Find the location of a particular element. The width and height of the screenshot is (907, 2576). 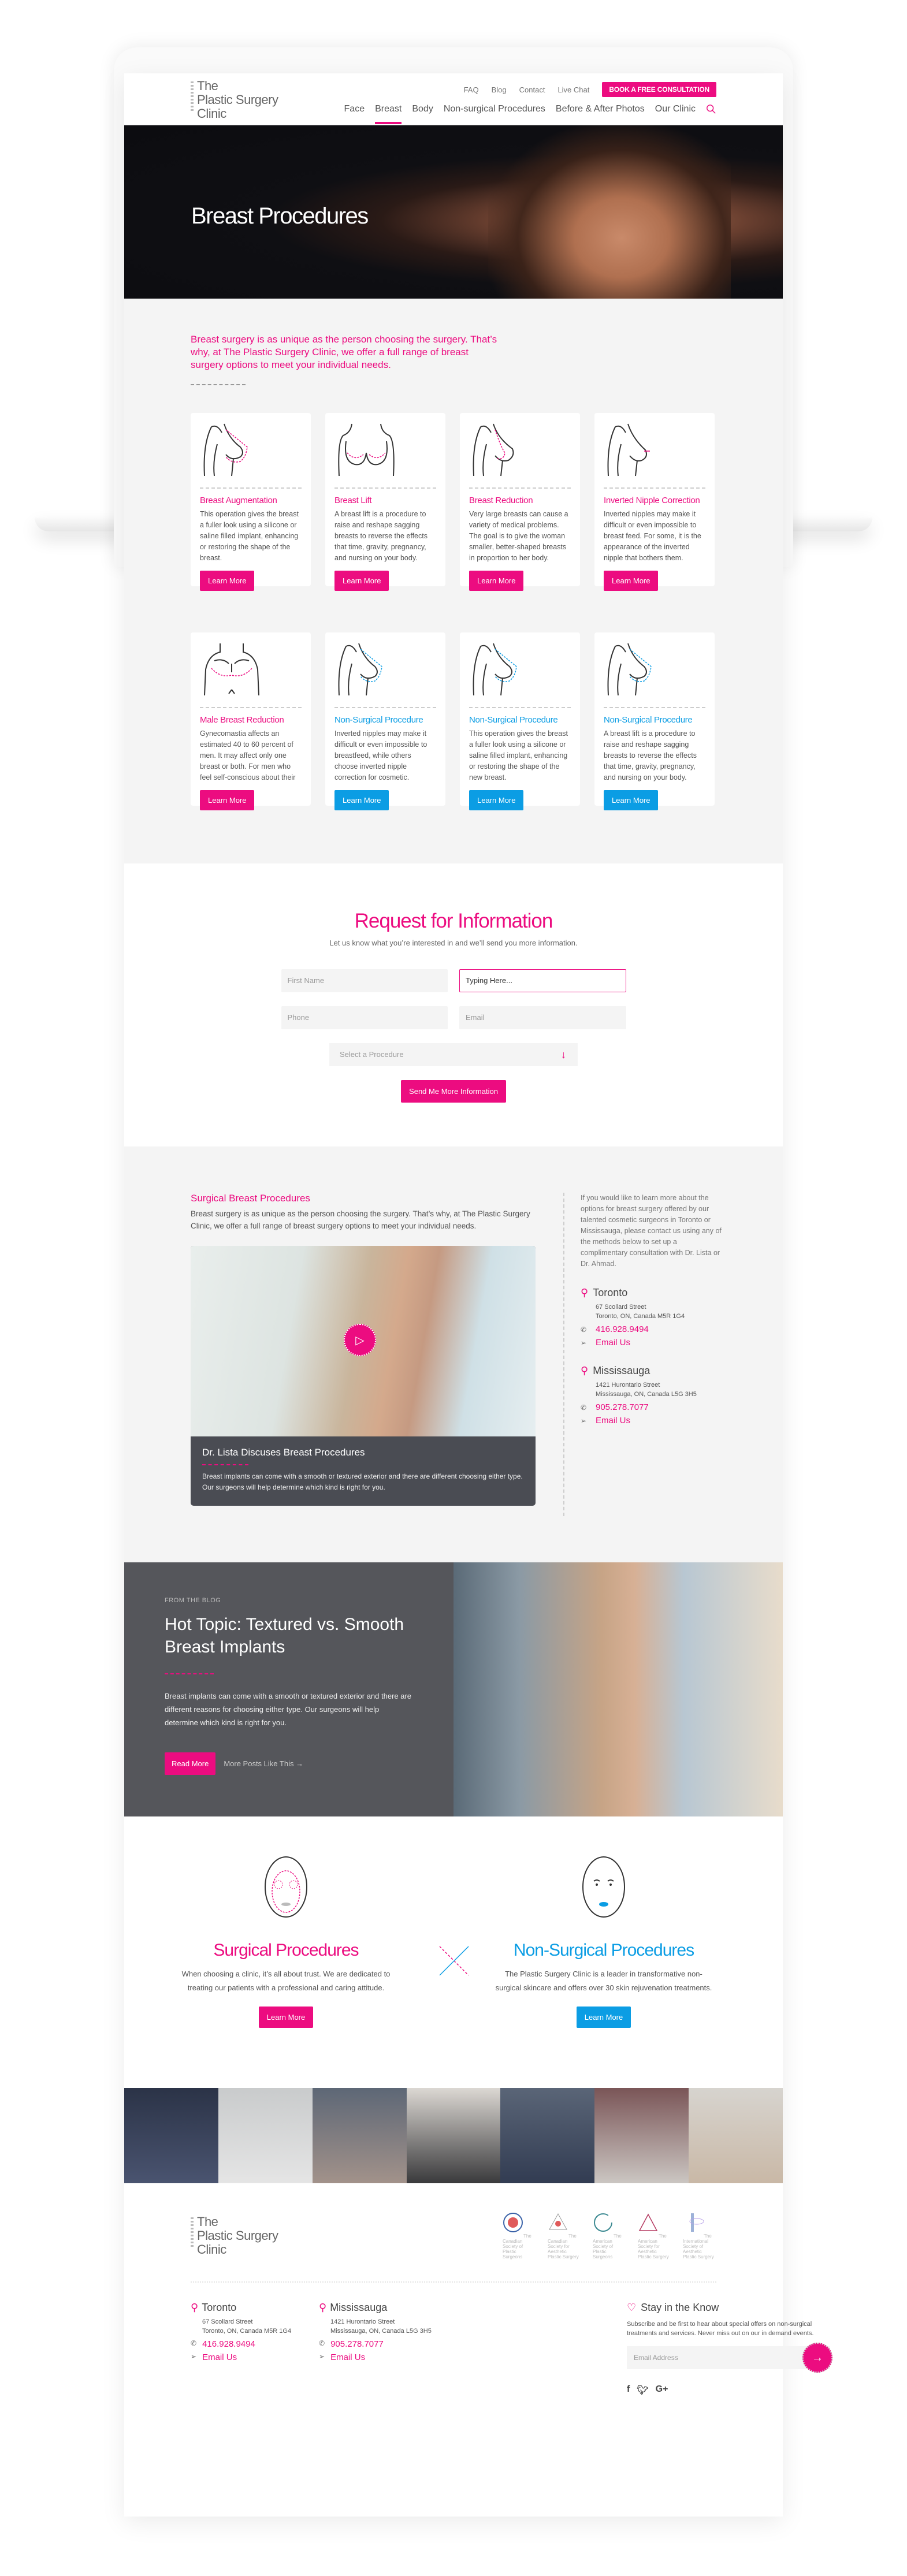

nav-contact: Contact is located at coordinates (532, 89).